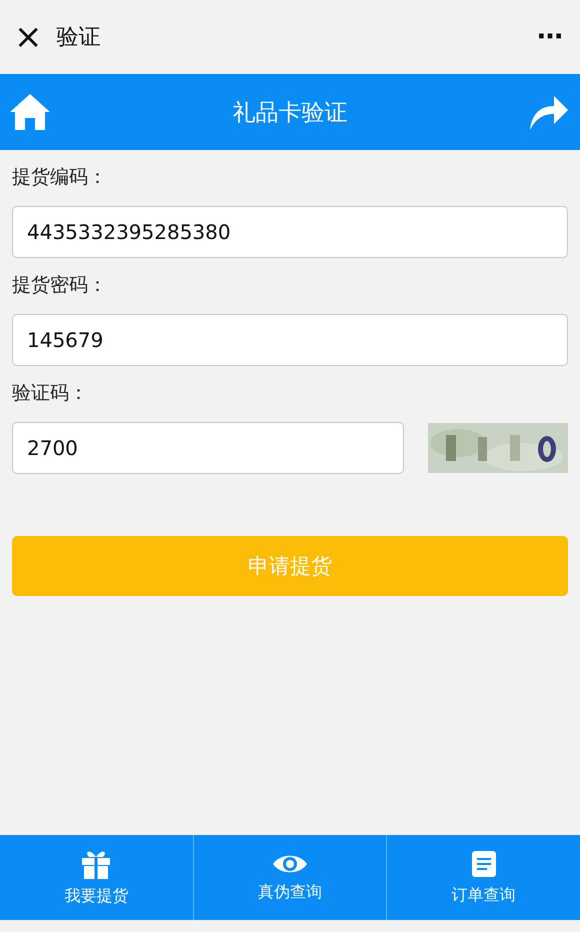 This screenshot has width=580, height=932. What do you see at coordinates (50, 393) in the screenshot?
I see `field-label: 验证码：` at bounding box center [50, 393].